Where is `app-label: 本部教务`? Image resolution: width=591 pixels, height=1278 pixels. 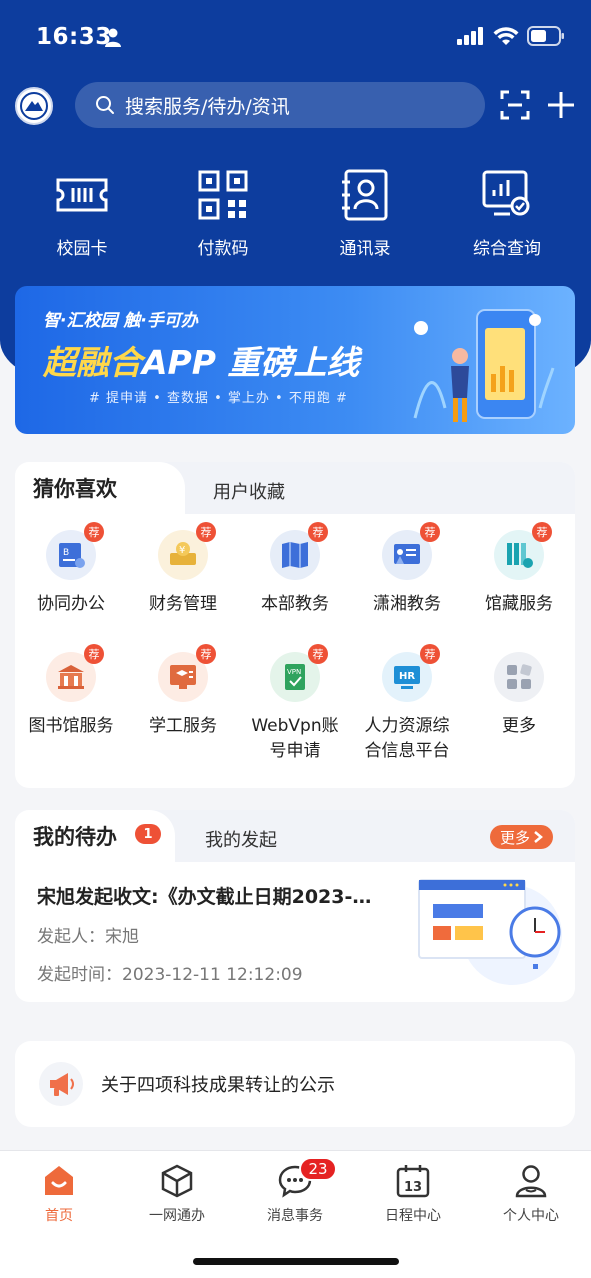
app-label: 本部教务 is located at coordinates (295, 604).